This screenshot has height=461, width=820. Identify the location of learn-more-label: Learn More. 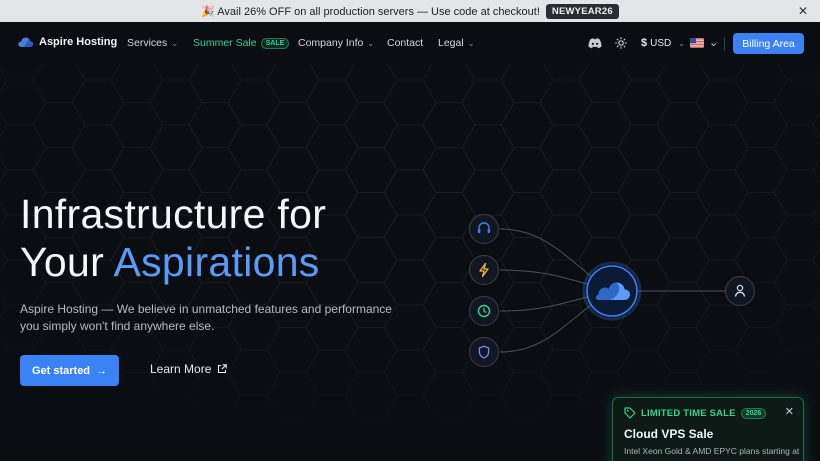
(181, 369).